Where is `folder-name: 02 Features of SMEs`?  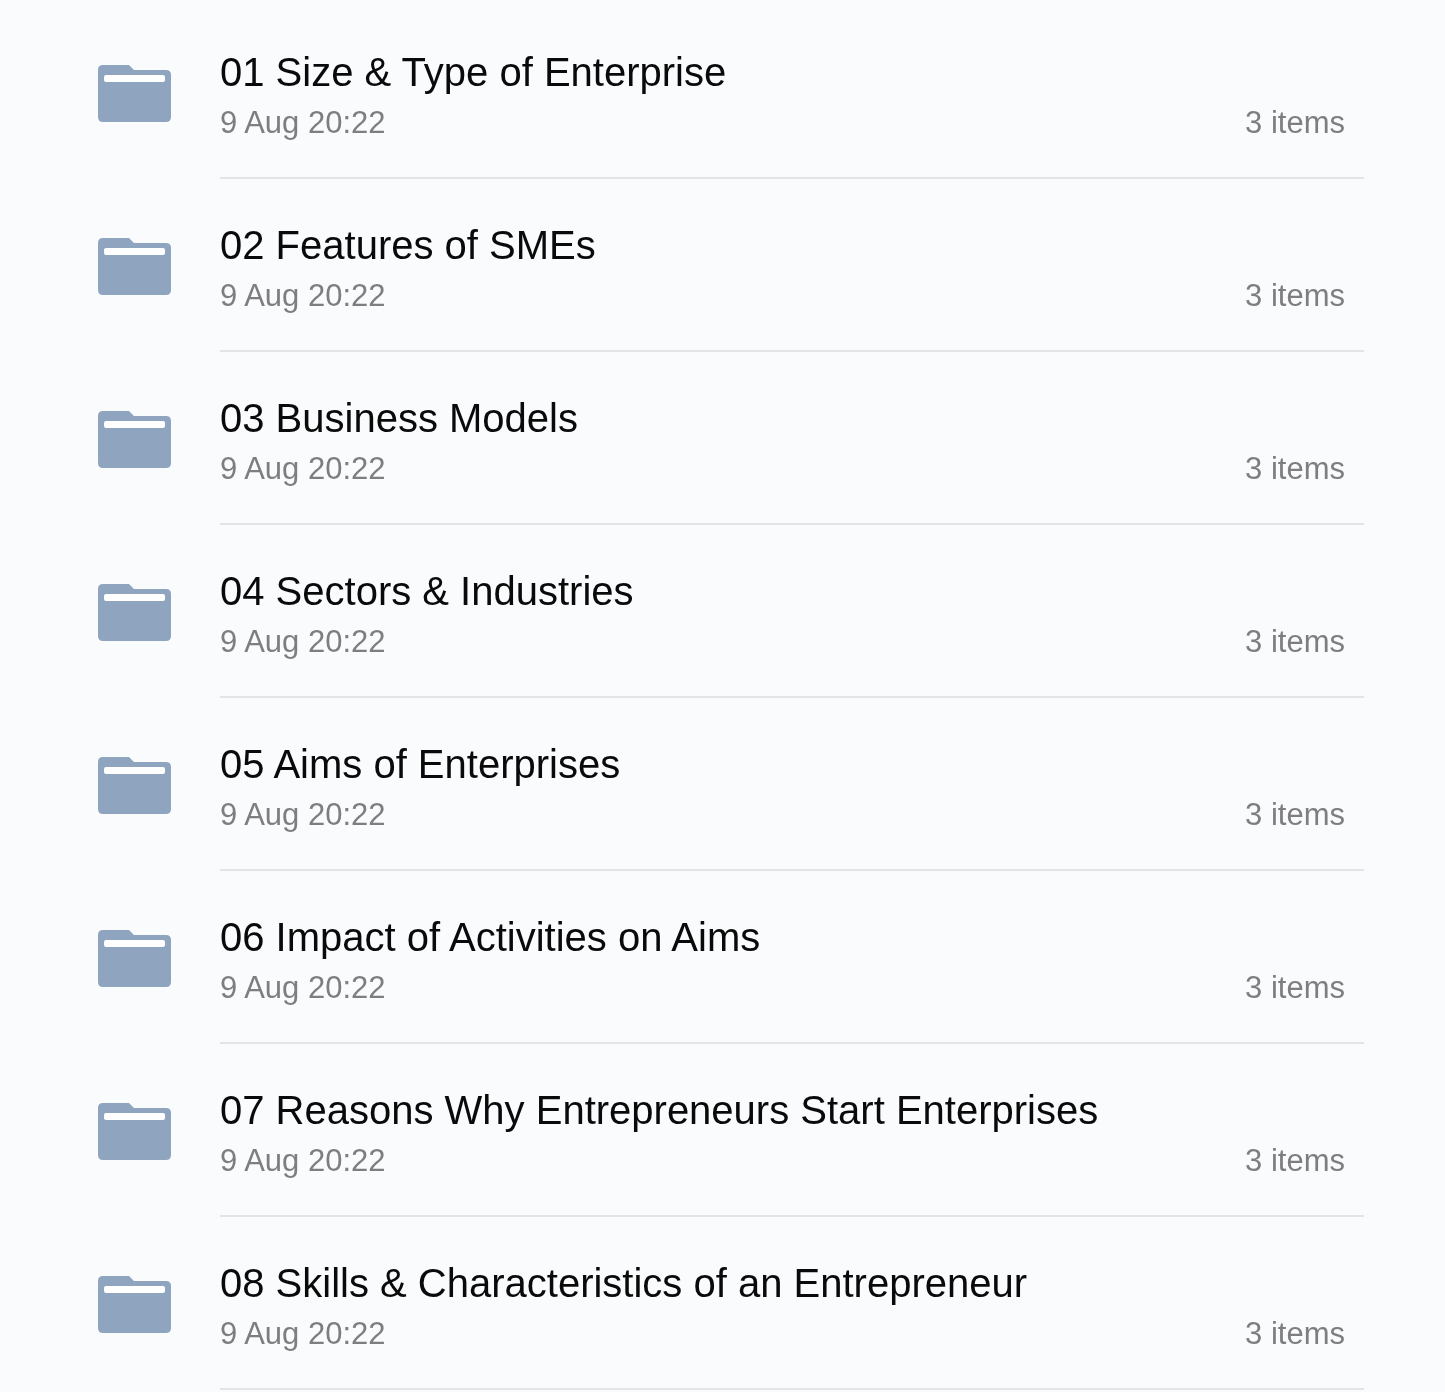 folder-name: 02 Features of SMEs is located at coordinates (408, 245).